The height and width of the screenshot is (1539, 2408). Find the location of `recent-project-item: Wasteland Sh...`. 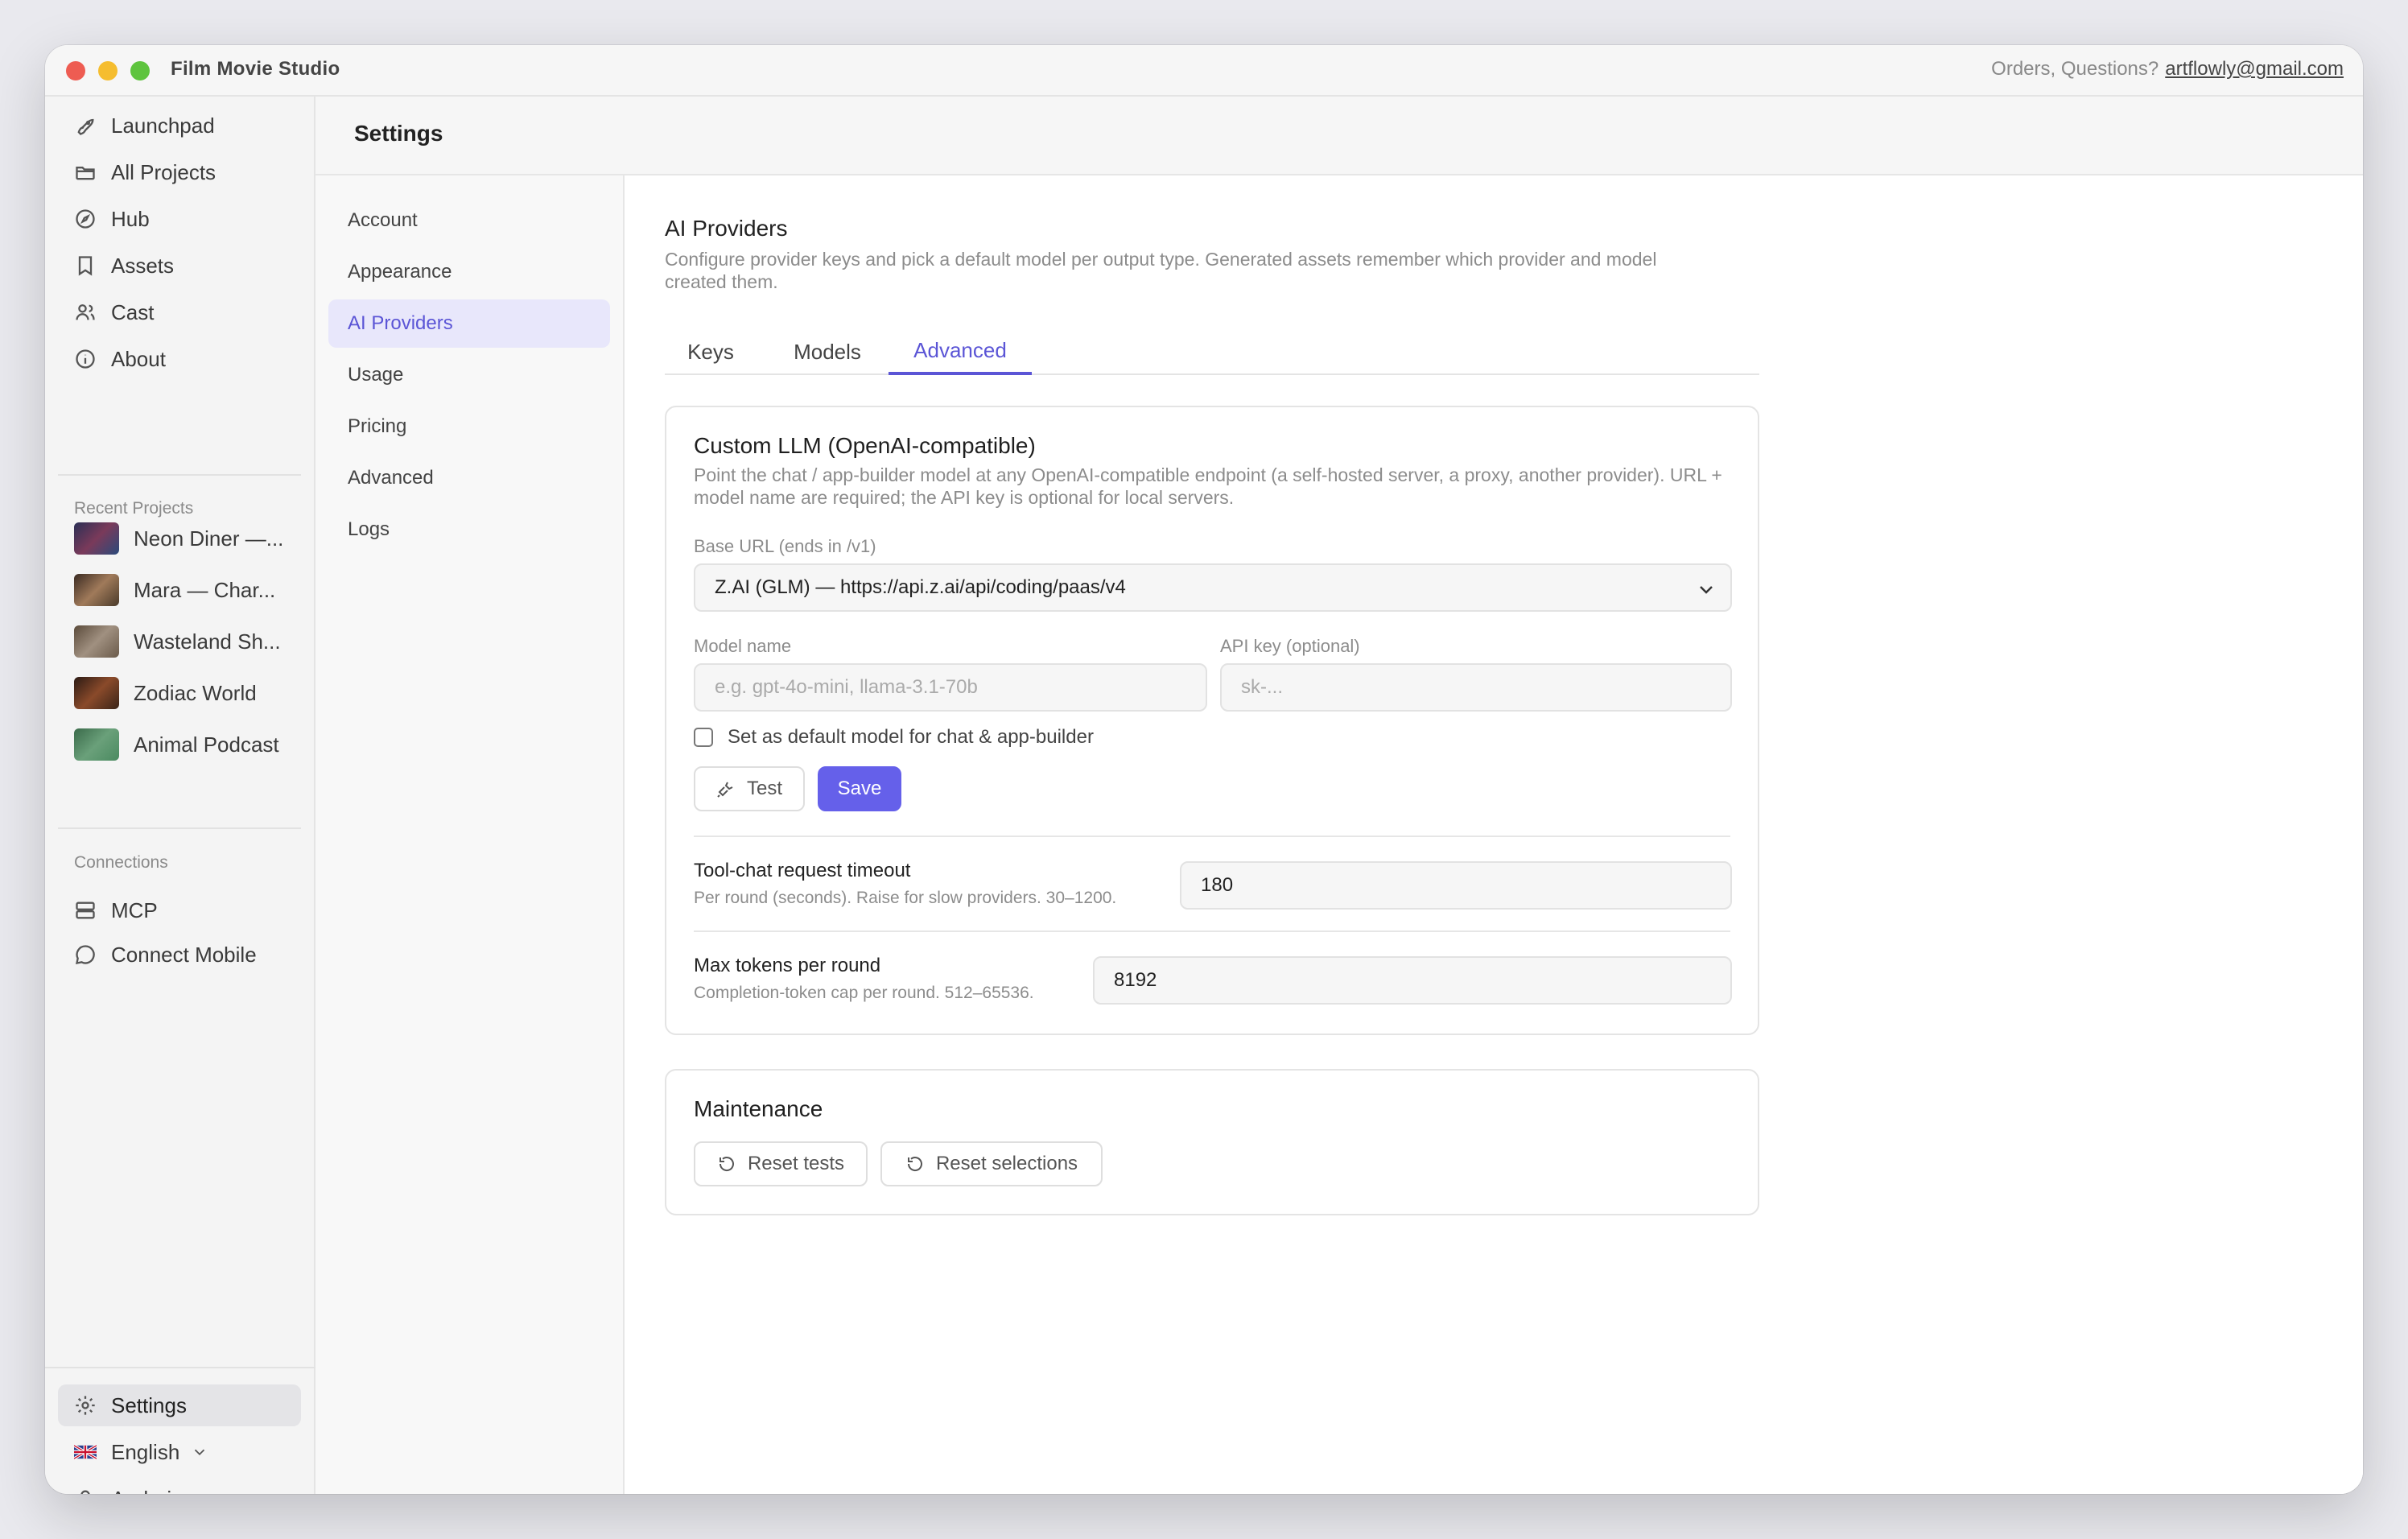

recent-project-item: Wasteland Sh... is located at coordinates (177, 641).